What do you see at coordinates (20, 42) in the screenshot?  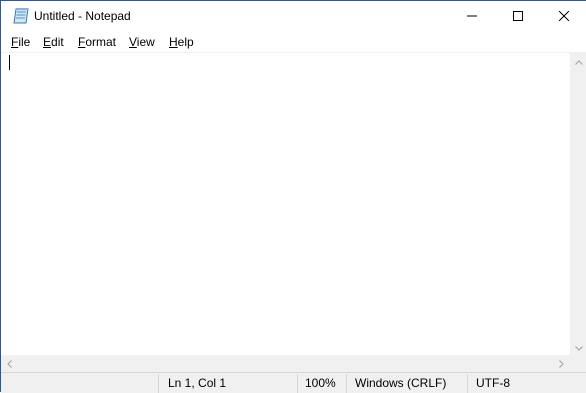 I see `menu-file: File` at bounding box center [20, 42].